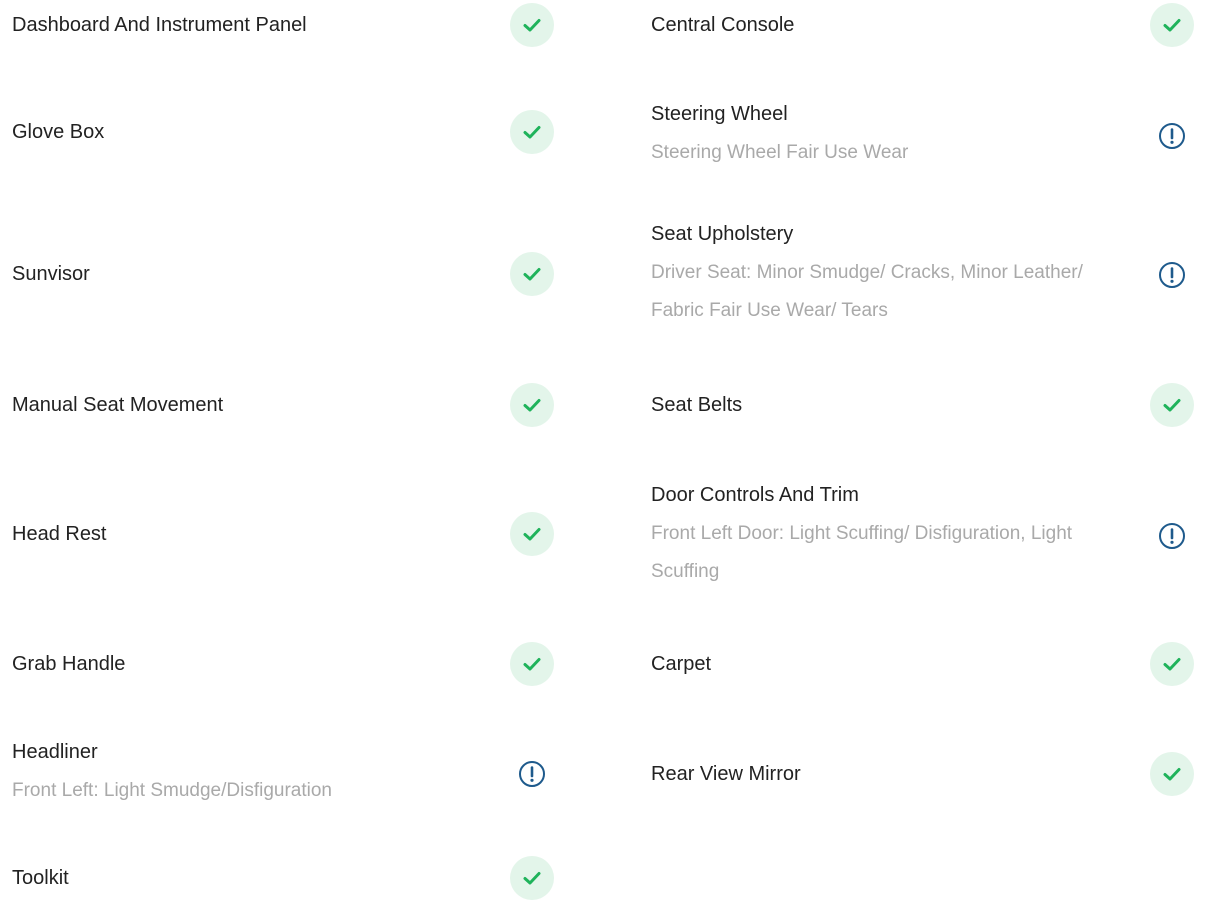  I want to click on inspection-item-manual-seat-movement: Manual Seat Movement, so click(283, 405).